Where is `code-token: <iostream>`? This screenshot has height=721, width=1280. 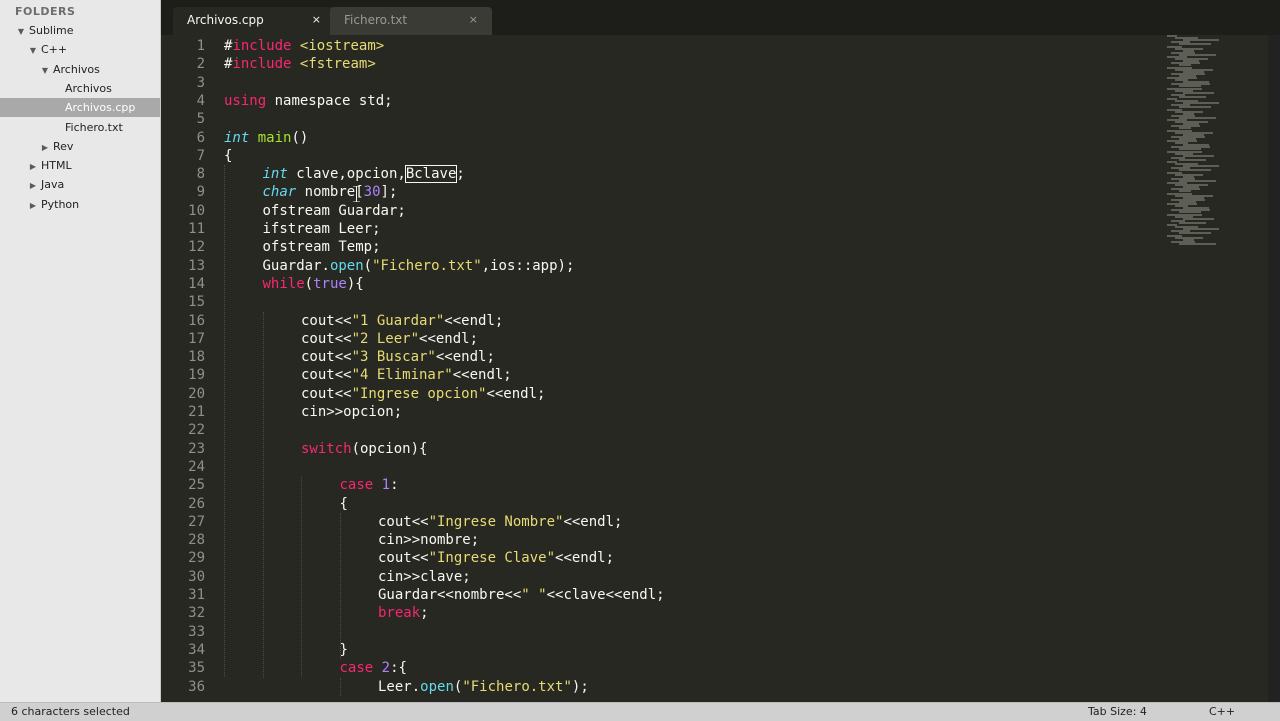 code-token: <iostream> is located at coordinates (342, 46).